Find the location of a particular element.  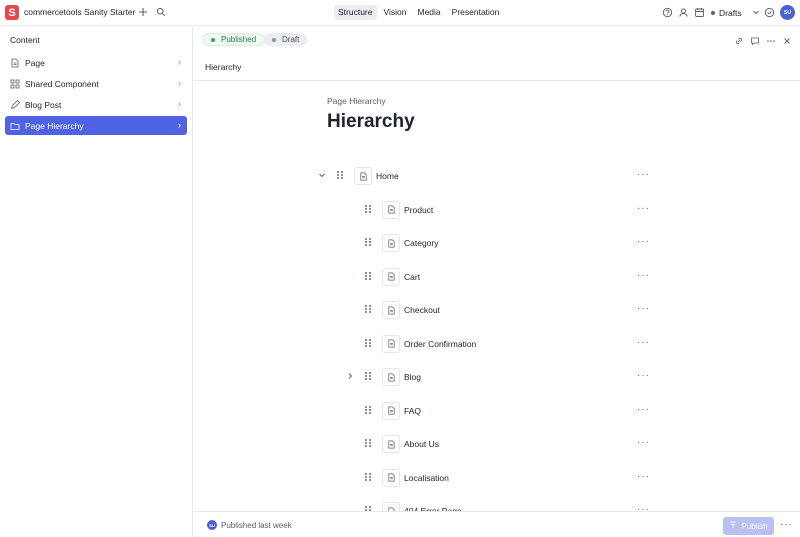

nav-vision: Vision is located at coordinates (395, 12).